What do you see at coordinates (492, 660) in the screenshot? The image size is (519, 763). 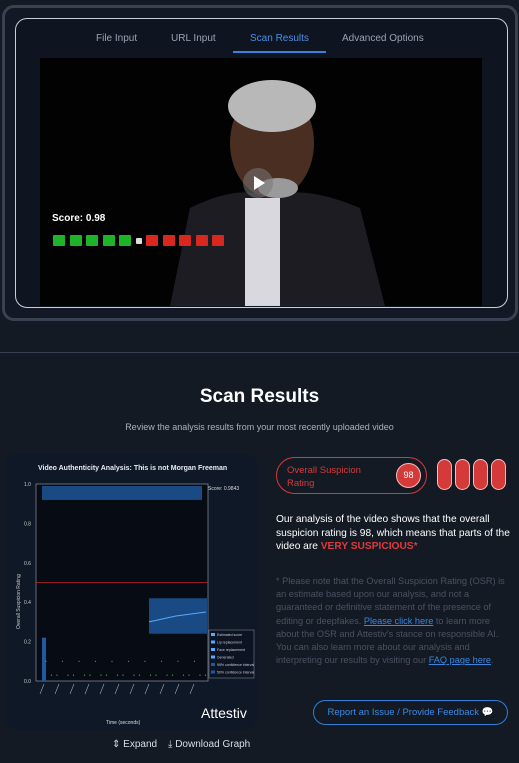 I see `note-text: .` at bounding box center [492, 660].